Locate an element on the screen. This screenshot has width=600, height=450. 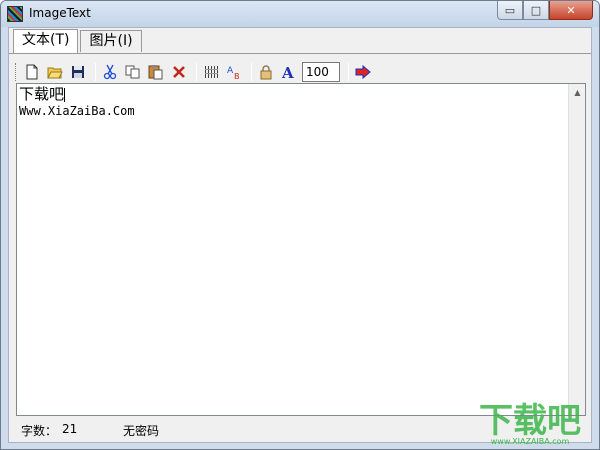
close-icon: ✕ is located at coordinates (571, 10).